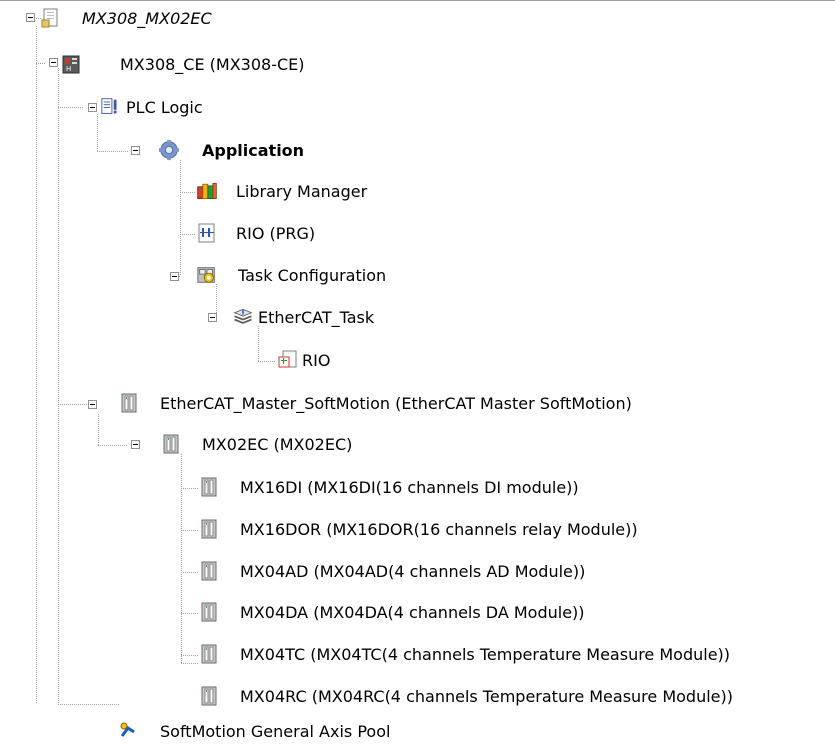  I want to click on task-icon, so click(243, 317).